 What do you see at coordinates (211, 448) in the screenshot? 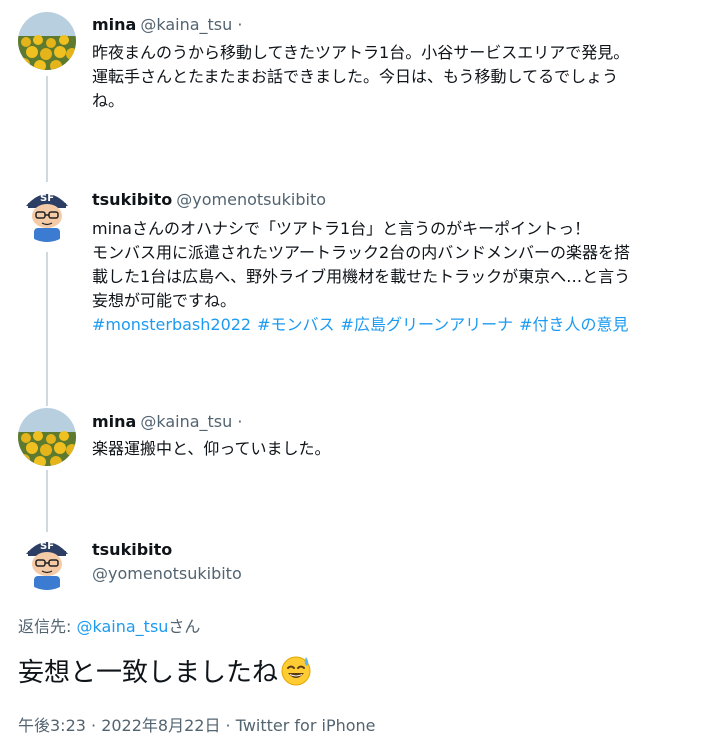
I see `tweet-line: 楽器運搬中と、仰っていました。` at bounding box center [211, 448].